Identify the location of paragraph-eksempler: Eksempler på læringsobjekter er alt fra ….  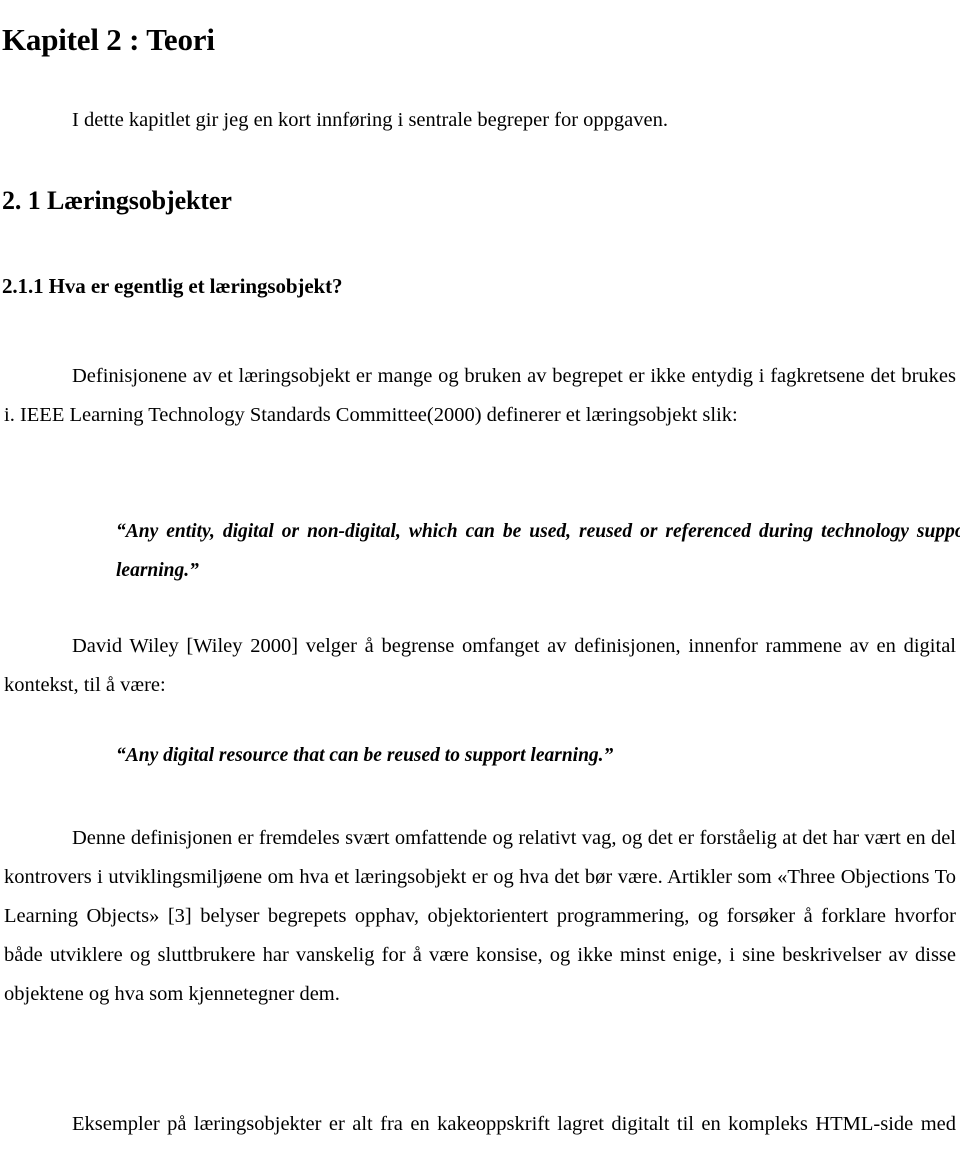
(480, 1133).